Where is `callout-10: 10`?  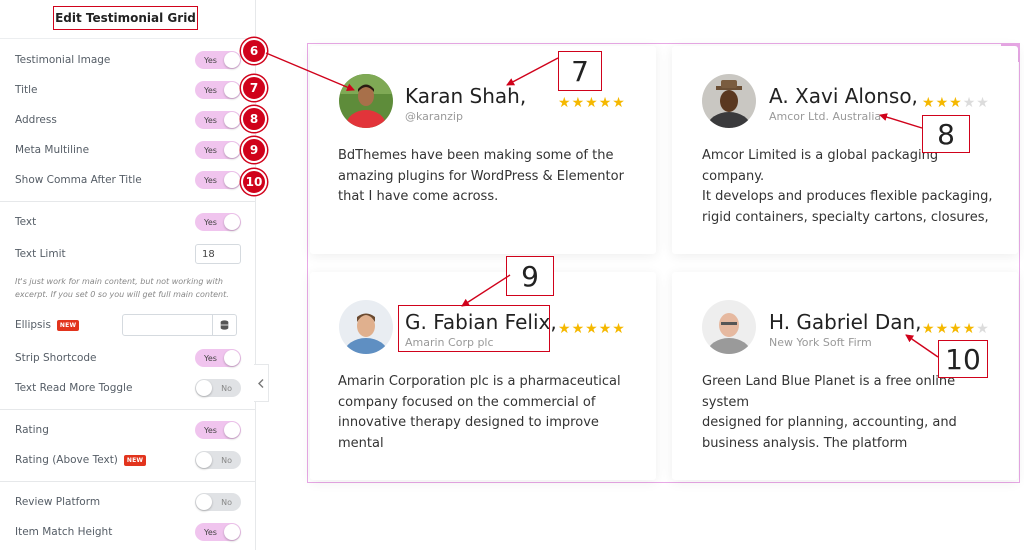 callout-10: 10 is located at coordinates (963, 359).